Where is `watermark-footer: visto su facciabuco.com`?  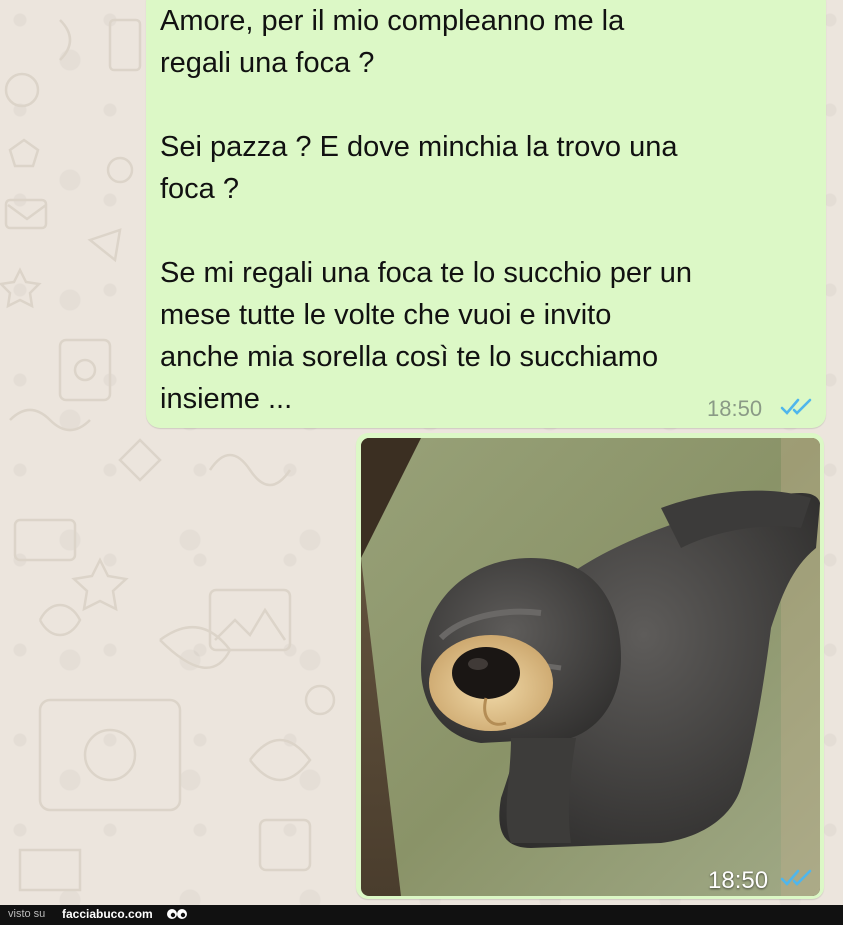 watermark-footer: visto su facciabuco.com is located at coordinates (421, 915).